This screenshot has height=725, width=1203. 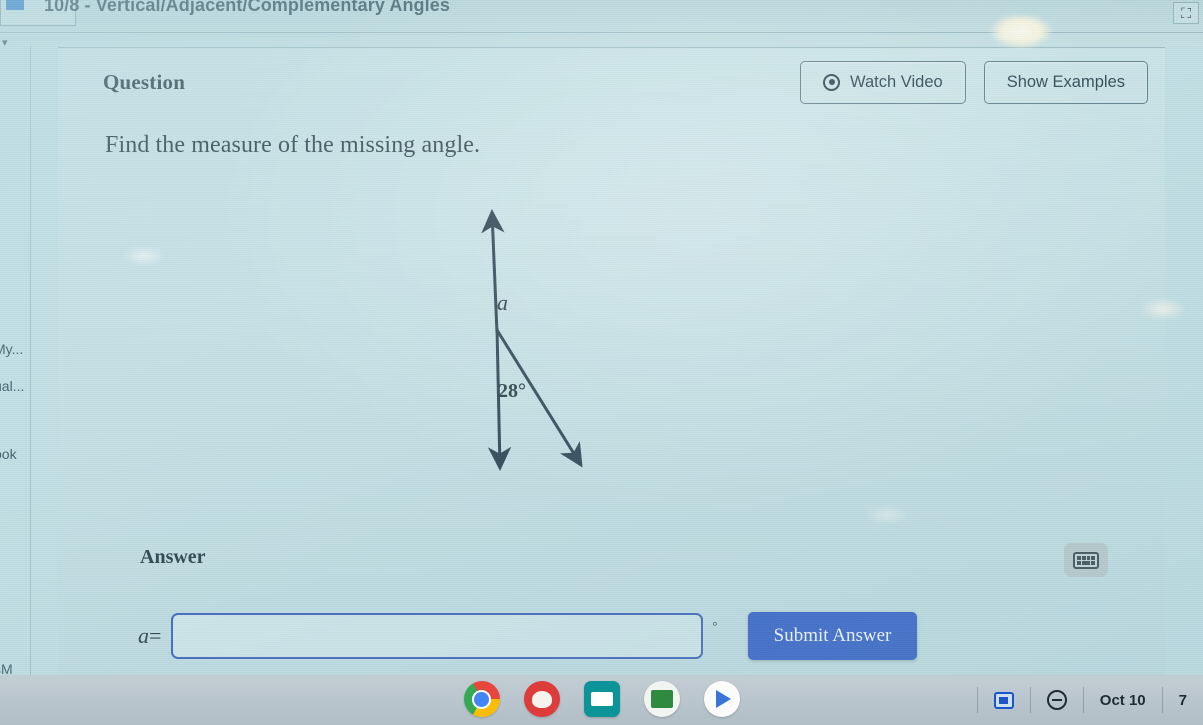 I want to click on keyboard-icon, so click(x=1086, y=560).